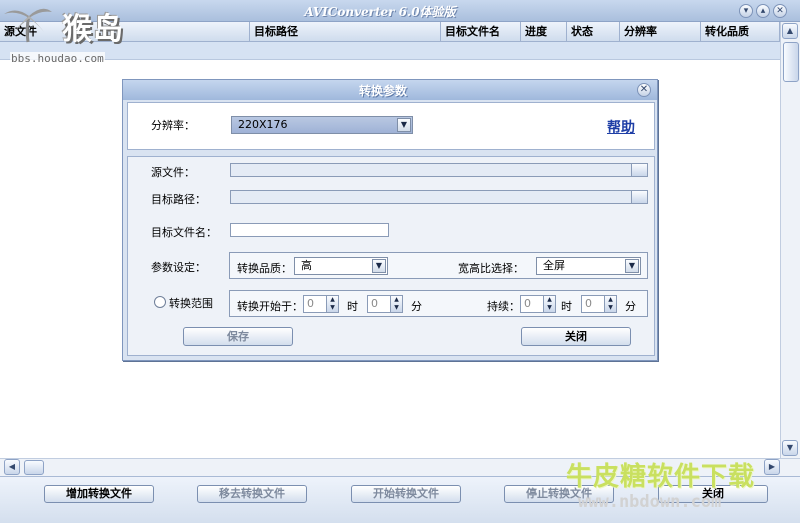  I want to click on quality-select: 高 ▼, so click(341, 266).